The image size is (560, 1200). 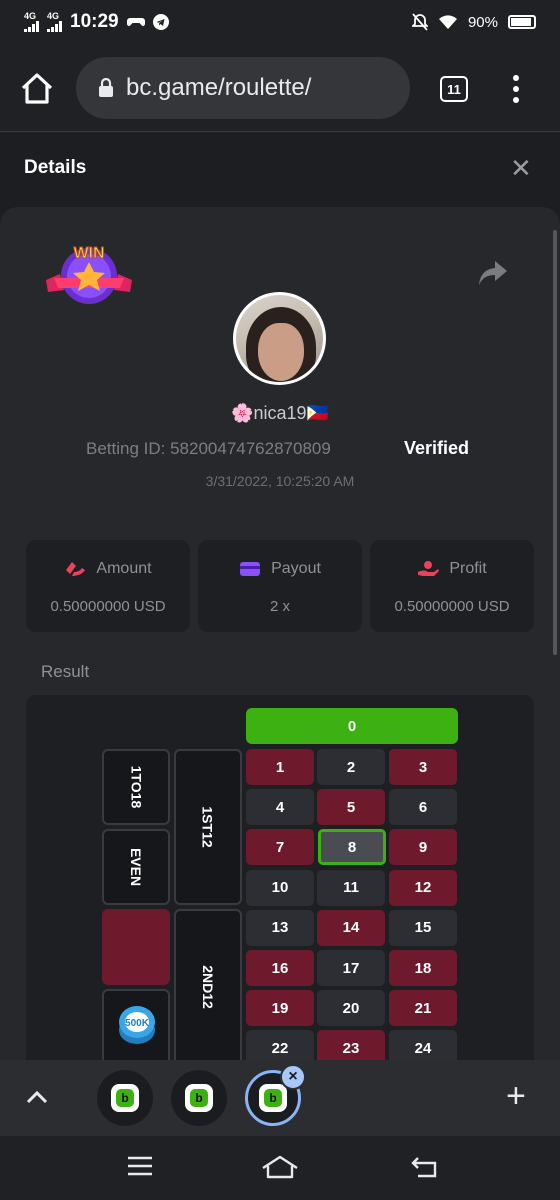 What do you see at coordinates (436, 448) in the screenshot?
I see `verified-link: Verified` at bounding box center [436, 448].